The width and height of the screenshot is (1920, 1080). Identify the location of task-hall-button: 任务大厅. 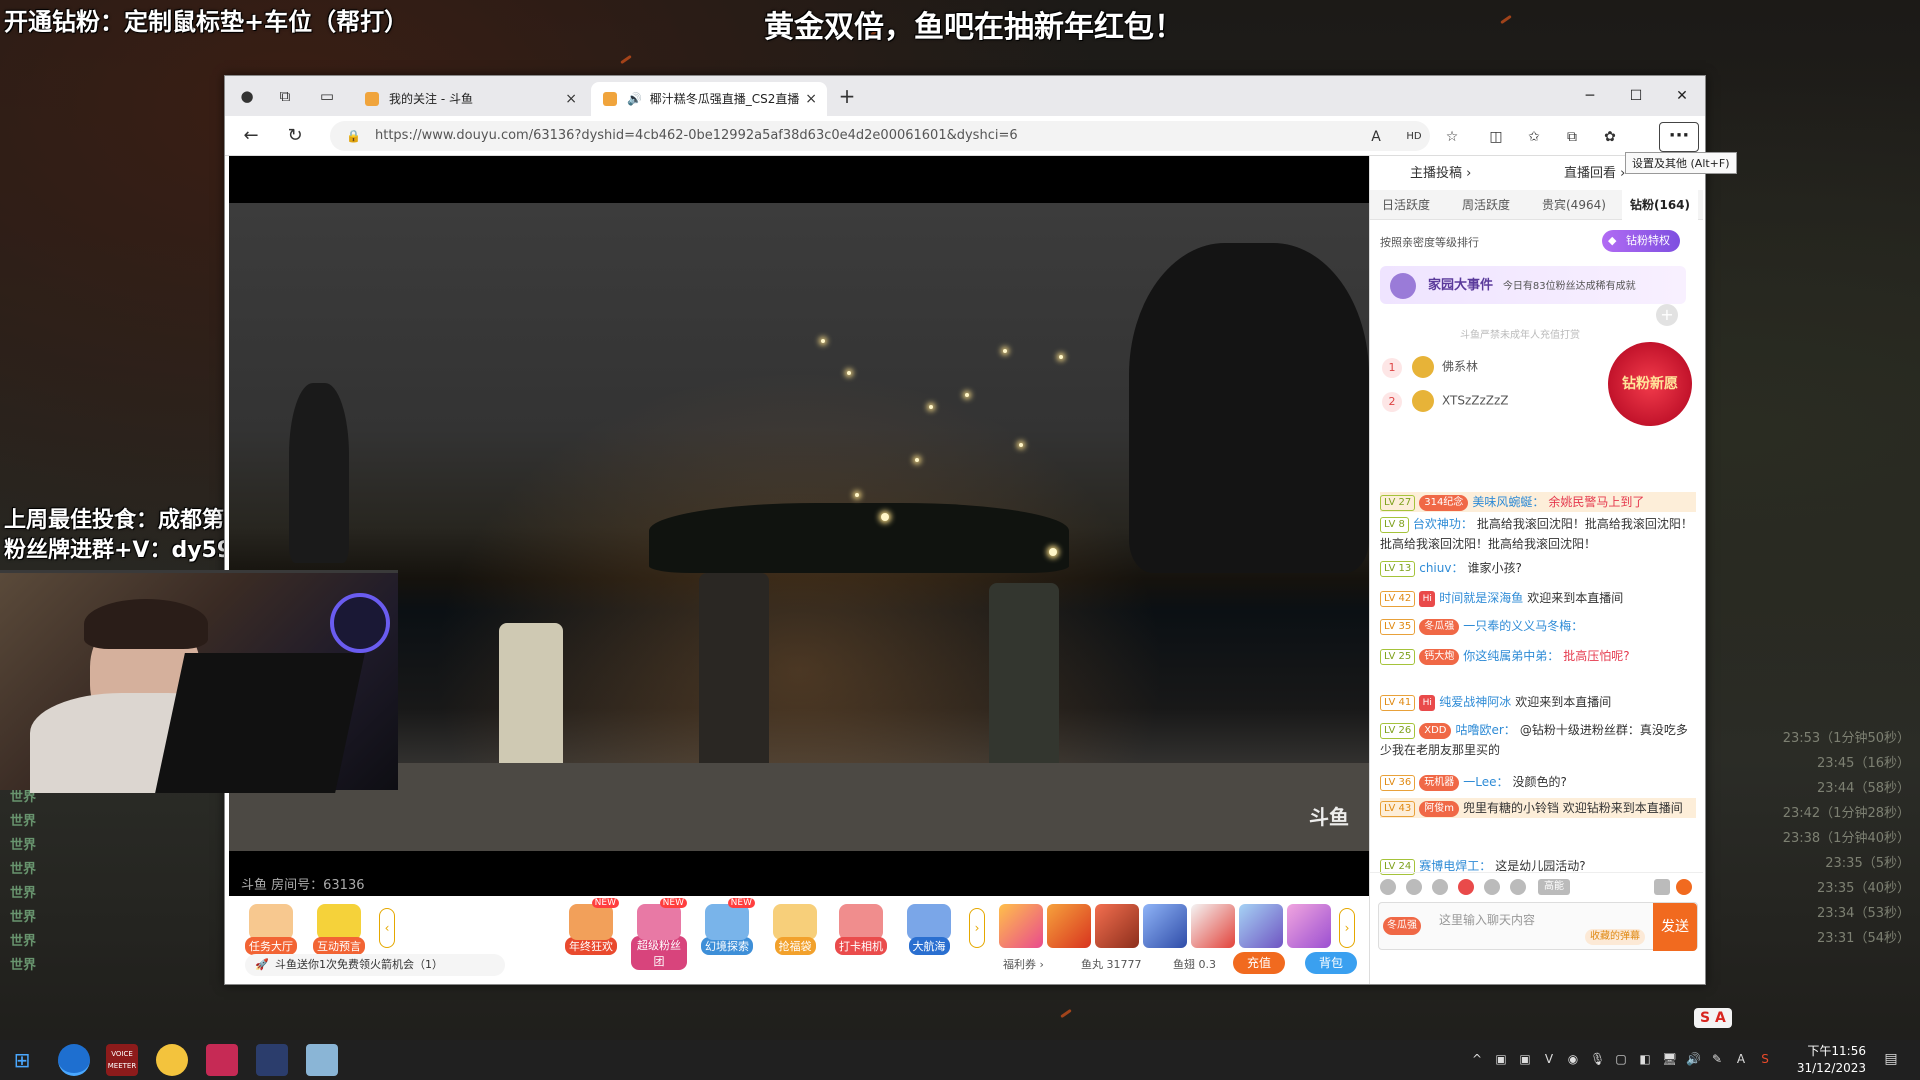
(271, 929).